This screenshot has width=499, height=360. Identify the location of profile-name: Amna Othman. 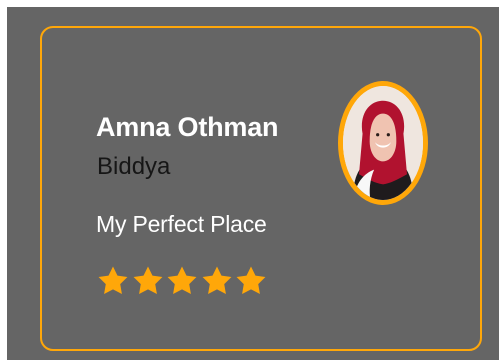
(187, 127).